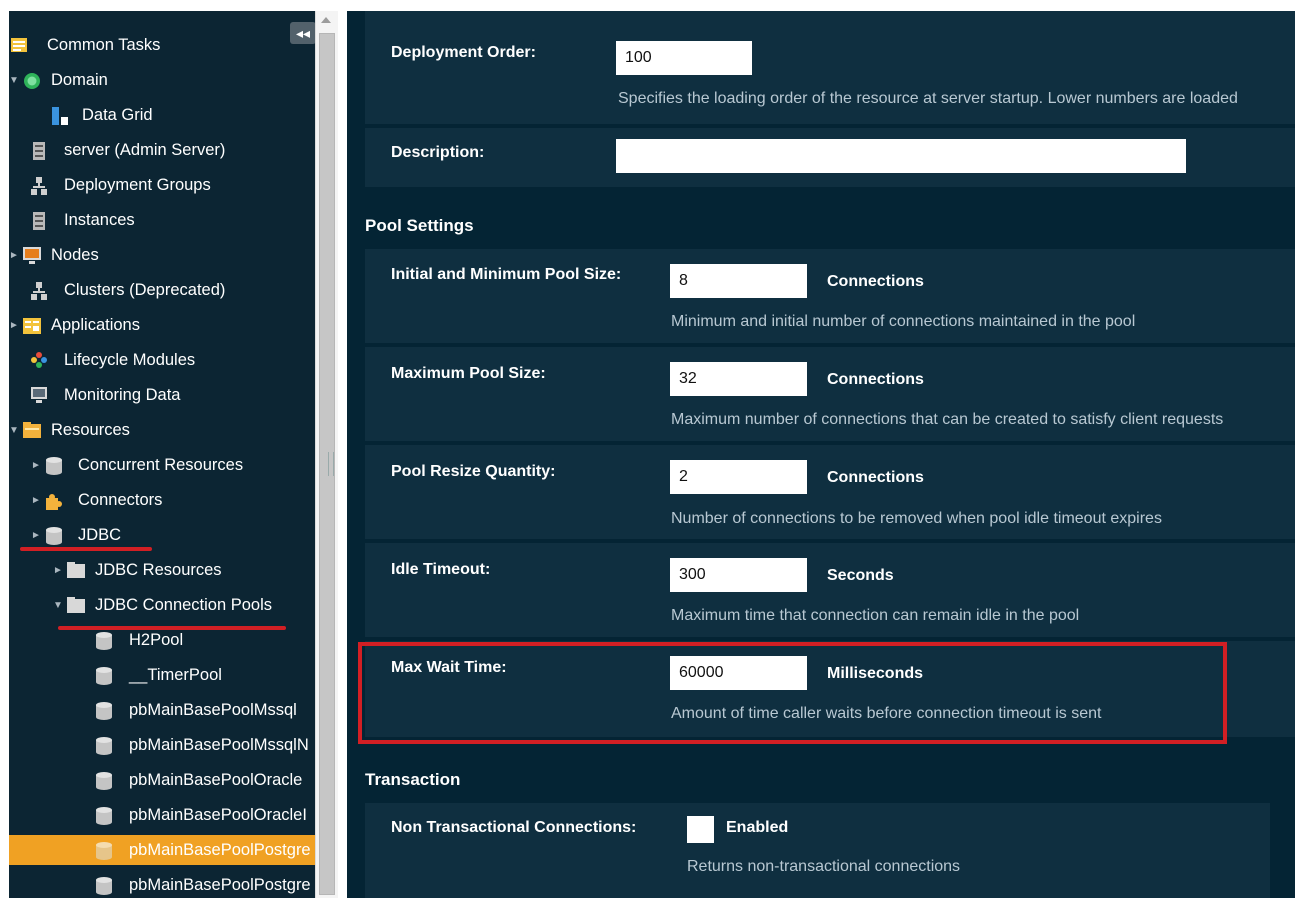 The image size is (1295, 898). I want to click on tree-item-label: Clusters (Deprecated), so click(145, 290).